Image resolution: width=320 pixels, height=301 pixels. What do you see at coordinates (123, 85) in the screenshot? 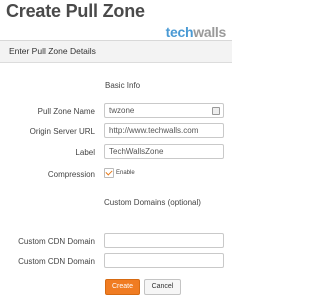
I see `basic-info-title: Basic Info` at bounding box center [123, 85].